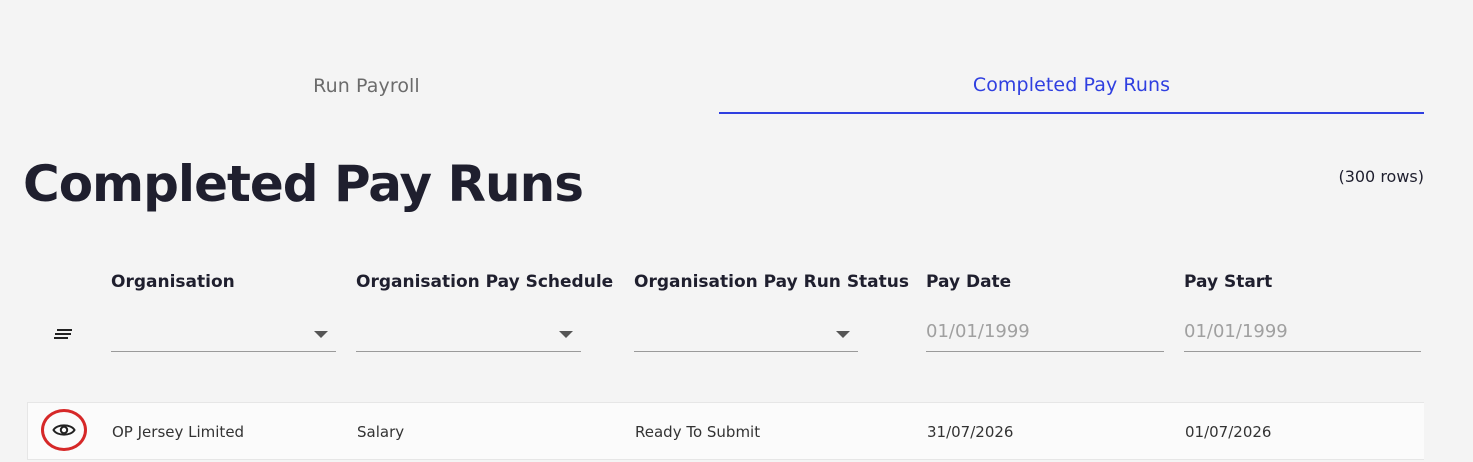 The image size is (1473, 462). I want to click on pay-start-filter, so click(1302, 332).